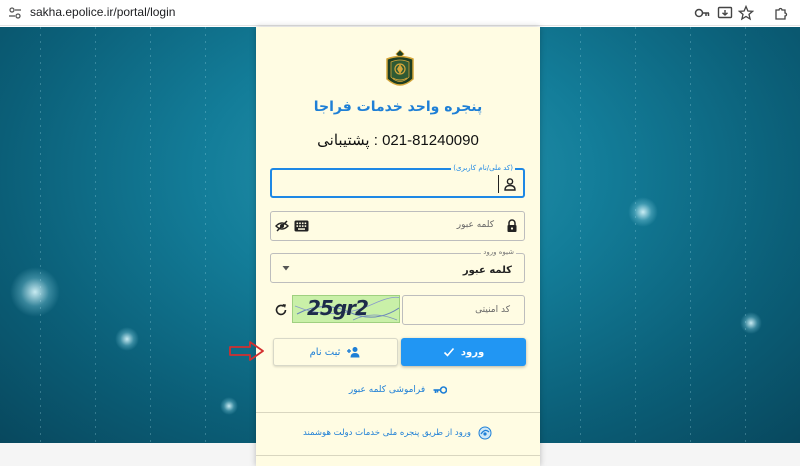 The height and width of the screenshot is (466, 800). What do you see at coordinates (485, 433) in the screenshot?
I see `smart-gov-logo-icon` at bounding box center [485, 433].